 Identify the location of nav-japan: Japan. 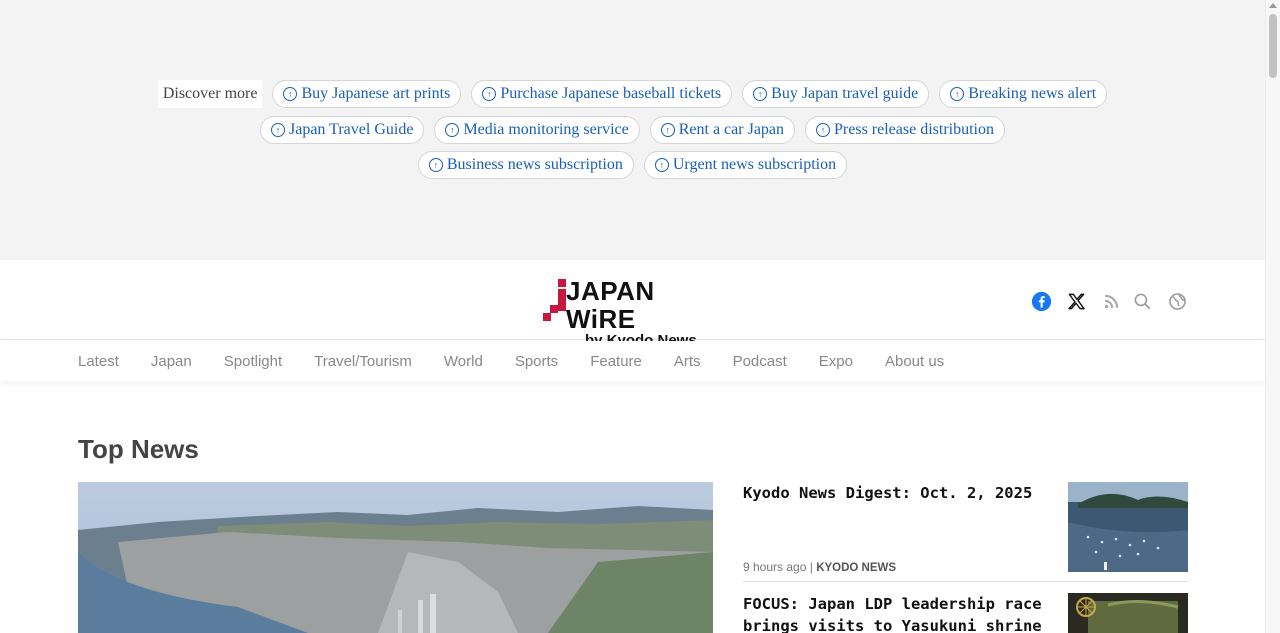
(171, 361).